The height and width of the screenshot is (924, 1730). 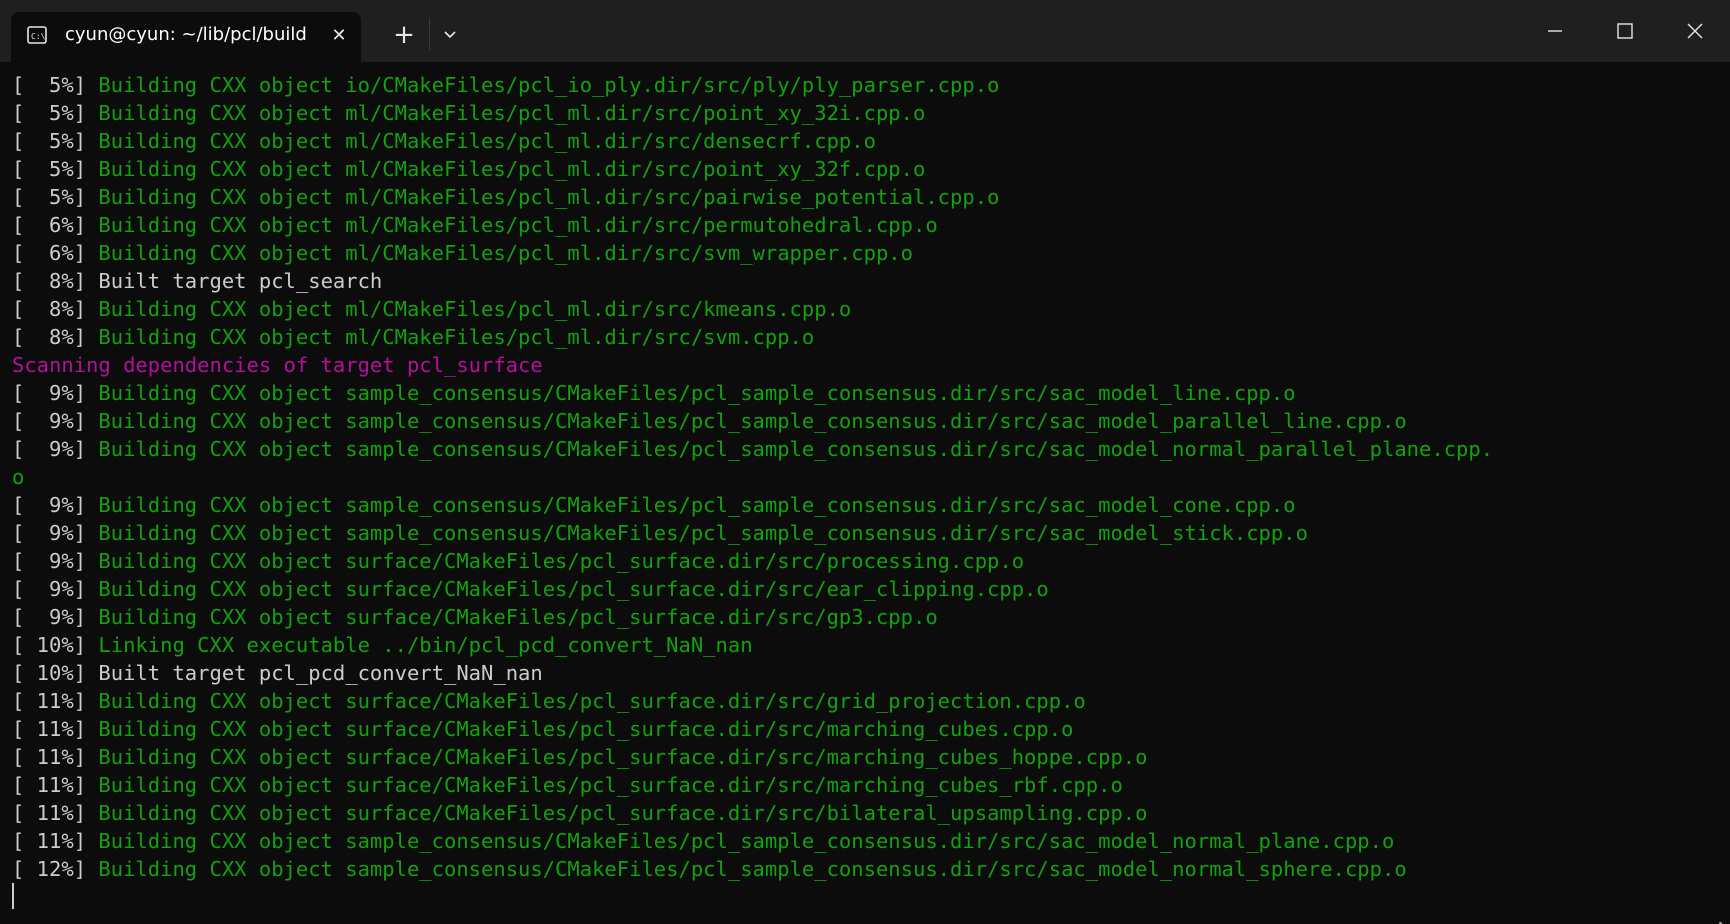 I want to click on terminal-tab: C:\ cyun@cyun: ~/lib/pcl/build ✕, so click(x=186, y=37).